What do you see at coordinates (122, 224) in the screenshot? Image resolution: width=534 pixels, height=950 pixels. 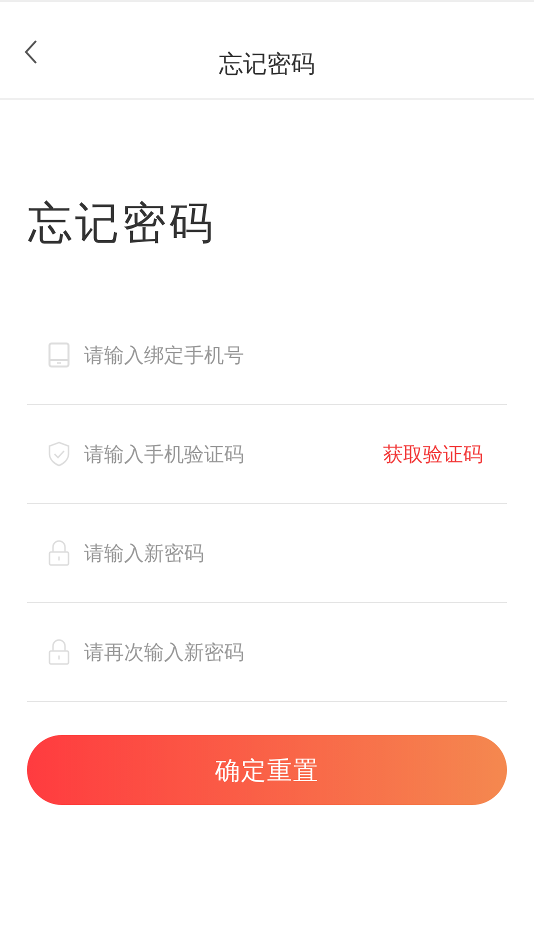 I see `form-heading: 忘记密码` at bounding box center [122, 224].